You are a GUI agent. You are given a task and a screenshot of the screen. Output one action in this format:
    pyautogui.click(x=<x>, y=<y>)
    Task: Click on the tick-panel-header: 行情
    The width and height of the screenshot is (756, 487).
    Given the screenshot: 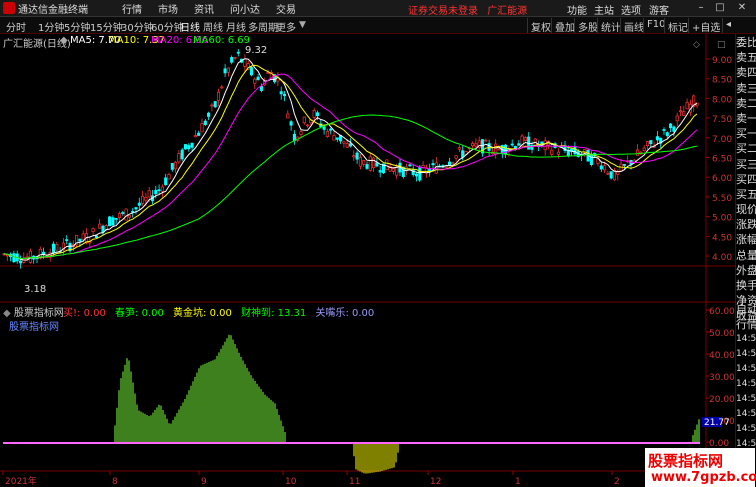 What is the action you would take?
    pyautogui.click(x=746, y=324)
    